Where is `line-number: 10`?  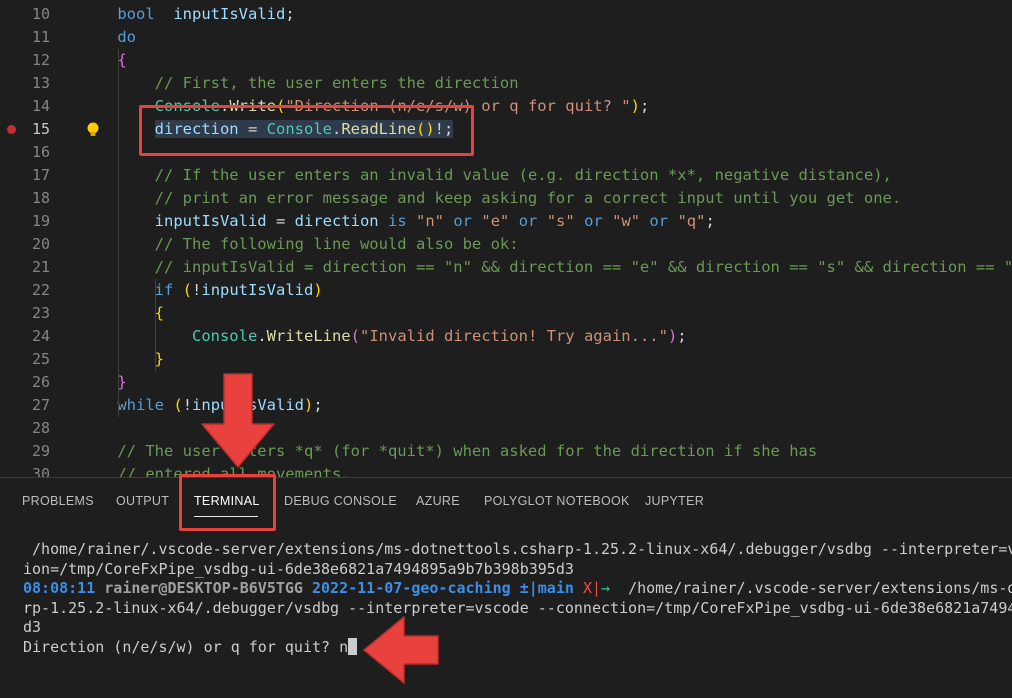 line-number: 10 is located at coordinates (40, 14).